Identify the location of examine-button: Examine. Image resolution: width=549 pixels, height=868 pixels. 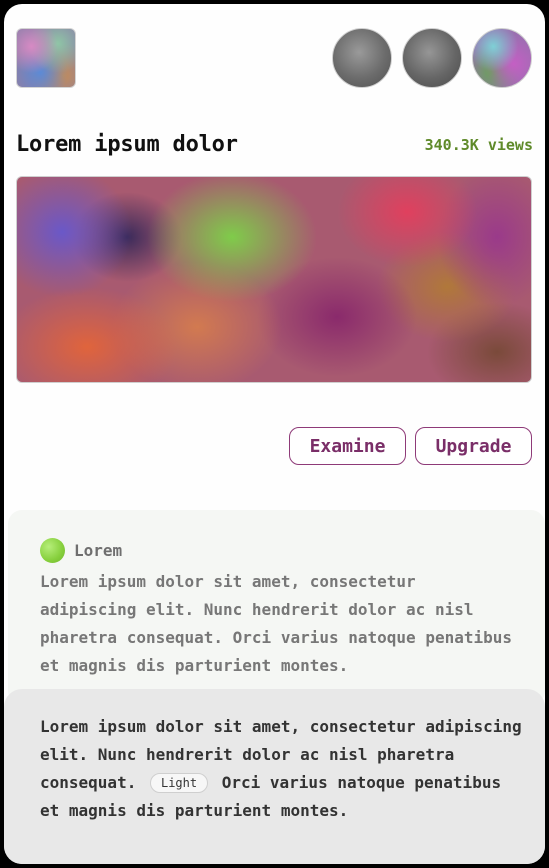
(347, 446).